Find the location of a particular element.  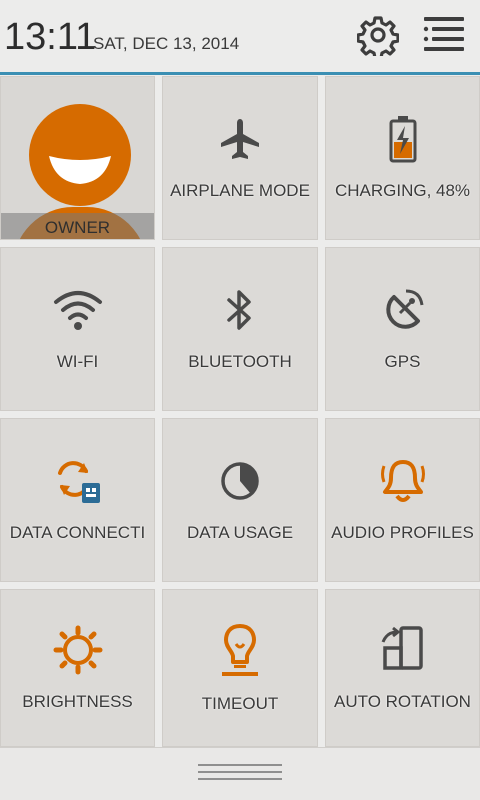

tile-label: WI-FI is located at coordinates (77, 361).